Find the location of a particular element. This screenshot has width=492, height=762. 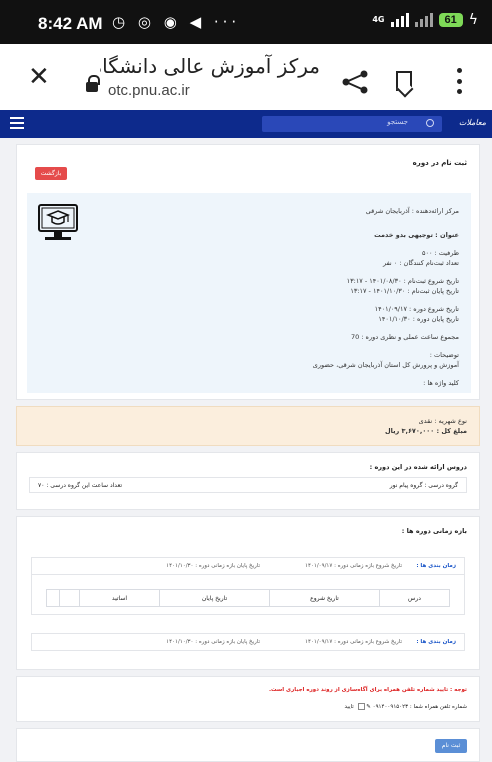

phone-number: شماره تلفن همراه شما : ۰۹۱۴۰۰۹۱۵۰۲۳ is located at coordinates (419, 707).